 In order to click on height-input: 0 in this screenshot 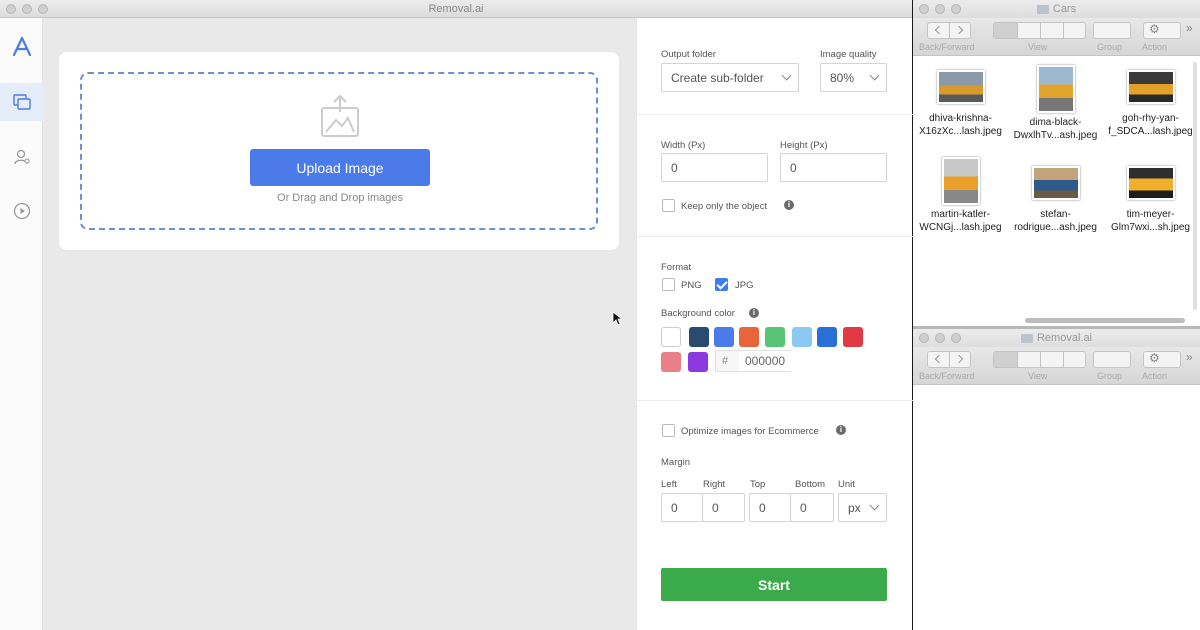, I will do `click(833, 167)`.